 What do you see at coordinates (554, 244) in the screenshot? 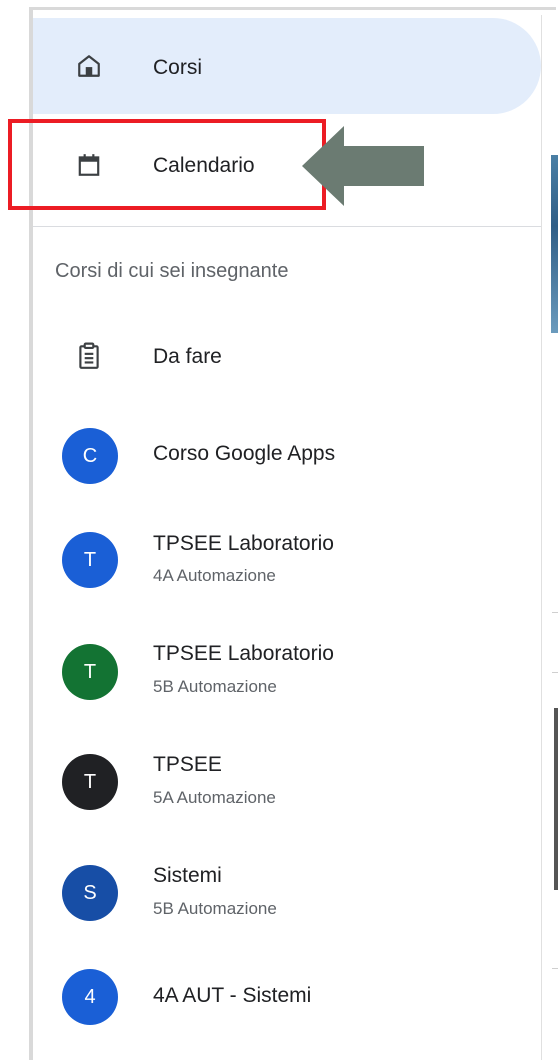
I see `content-banner-edge` at bounding box center [554, 244].